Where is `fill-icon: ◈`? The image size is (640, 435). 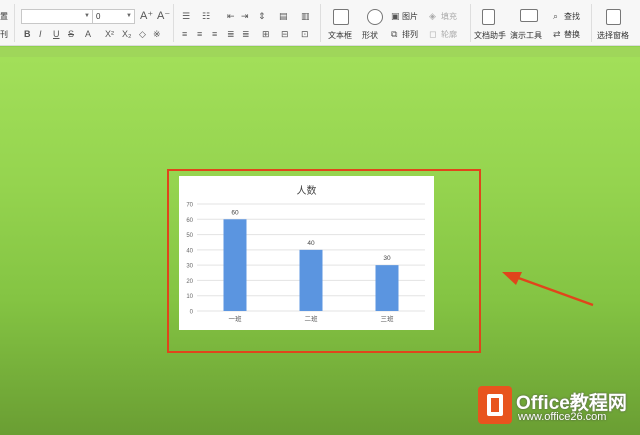
fill-icon: ◈ is located at coordinates (432, 16).